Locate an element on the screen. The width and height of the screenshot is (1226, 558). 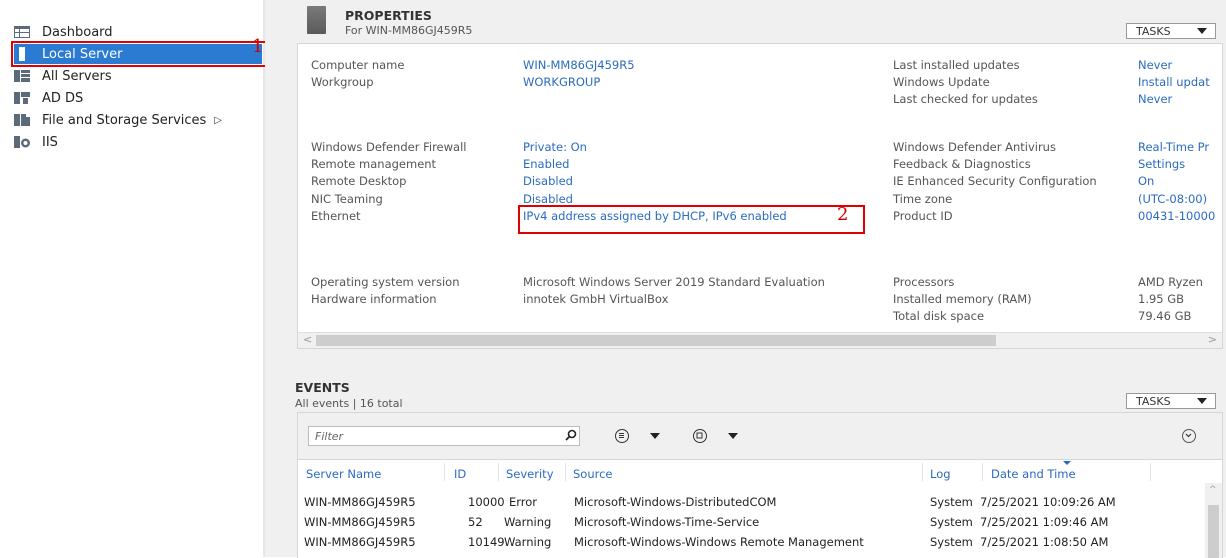
sidebar-item-file-storage: File and Storage Services ▷ is located at coordinates (138, 120).